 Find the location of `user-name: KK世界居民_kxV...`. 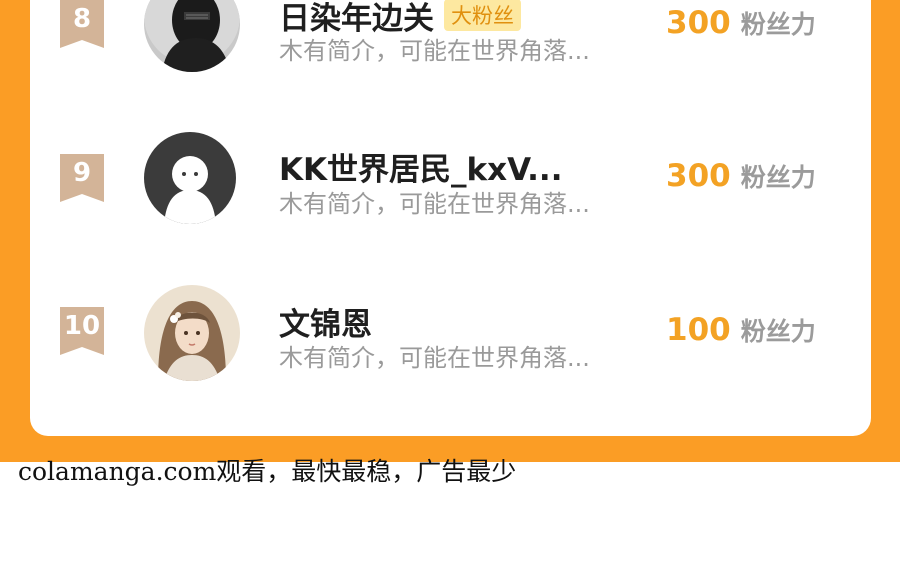

user-name: KK世界居民_kxV... is located at coordinates (420, 166).